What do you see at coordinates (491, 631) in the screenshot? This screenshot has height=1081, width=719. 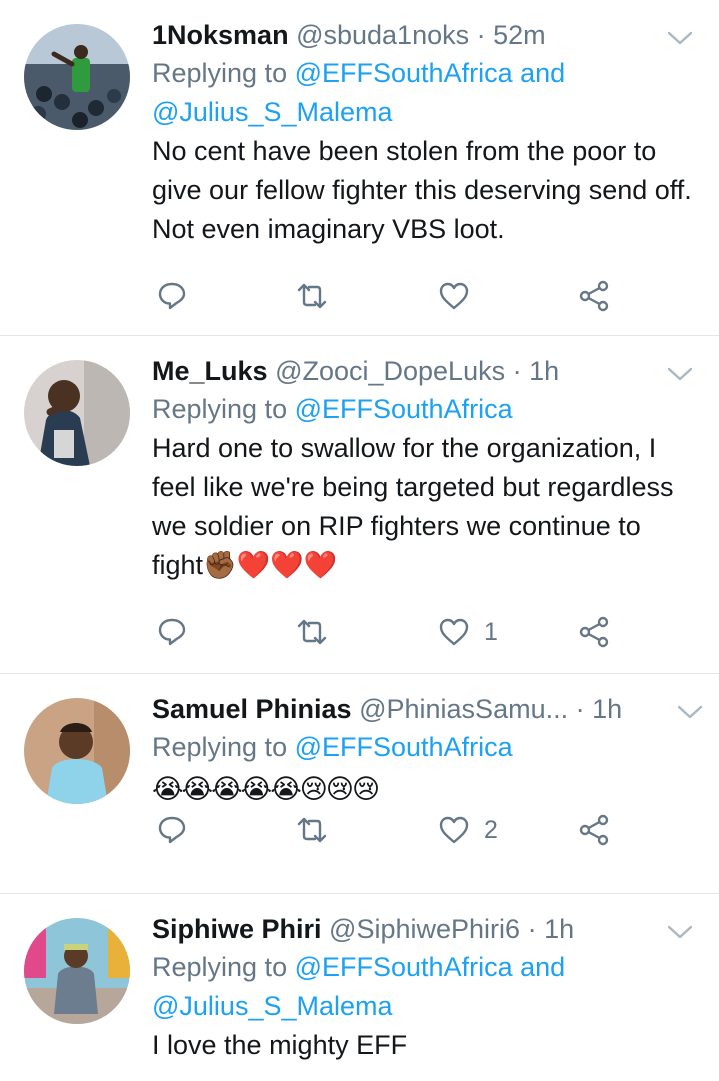 I see `like-count: 1` at bounding box center [491, 631].